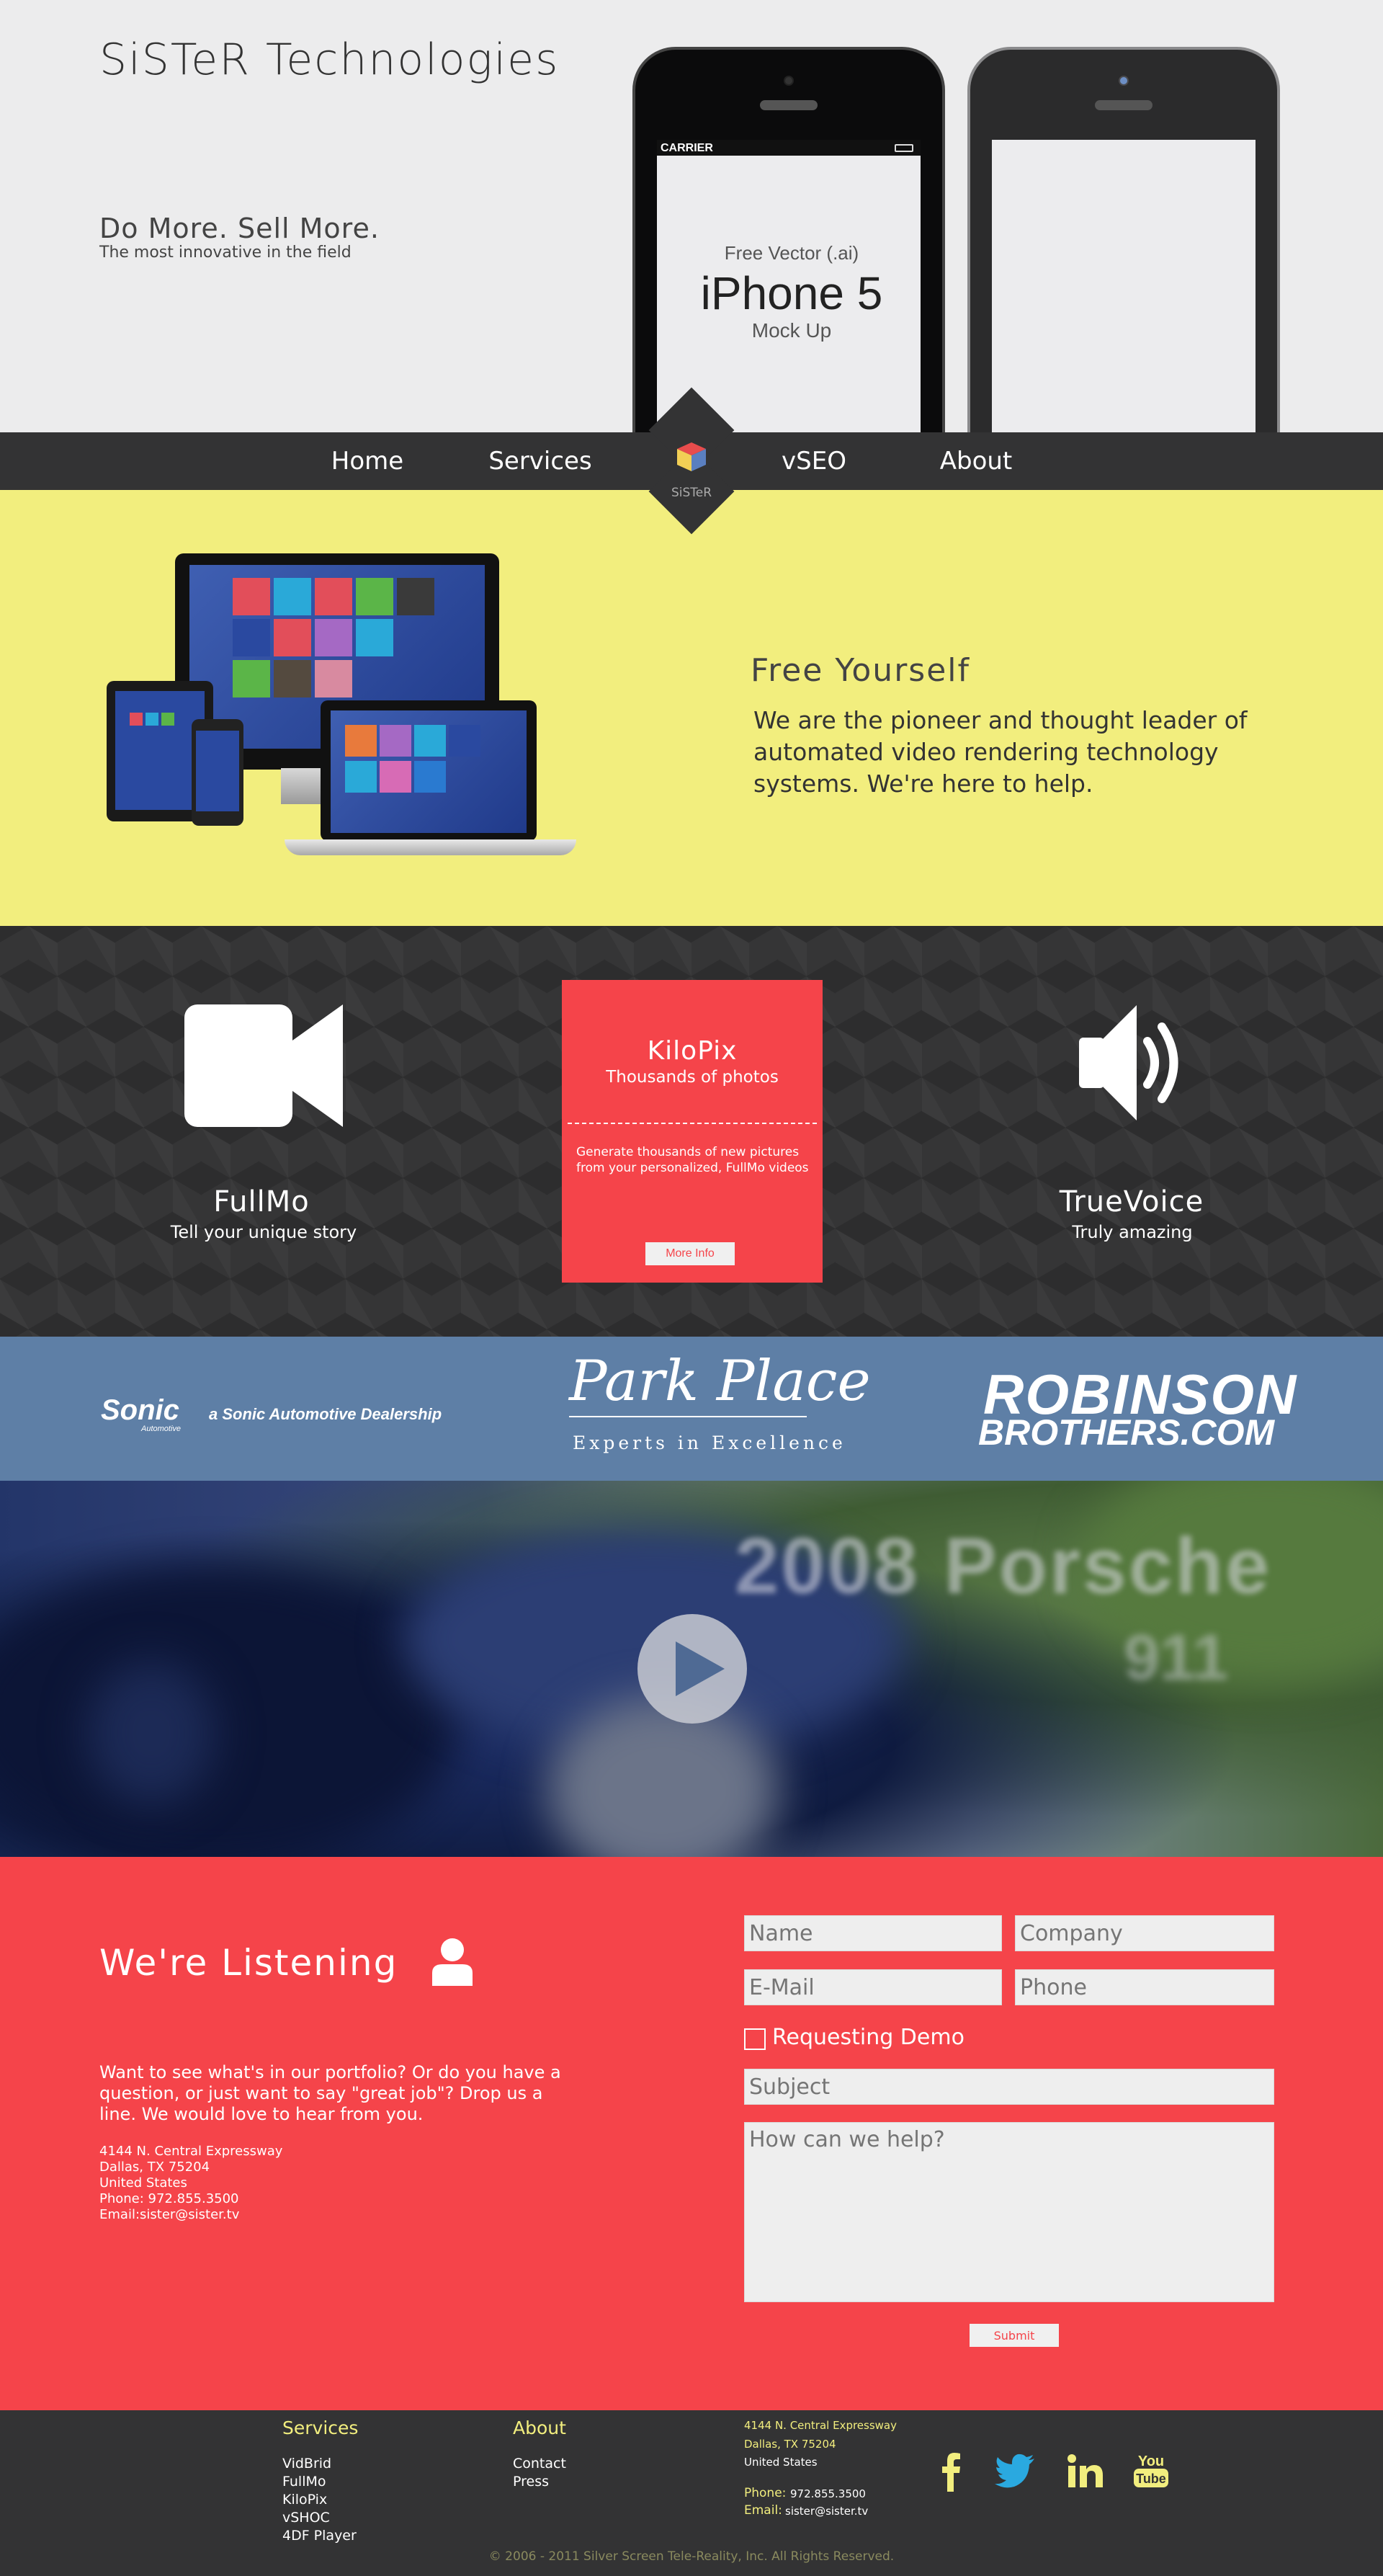 The height and width of the screenshot is (2576, 1383). Describe the element at coordinates (191, 2151) in the screenshot. I see `address-line: 4144 N. Central Expressway` at that location.